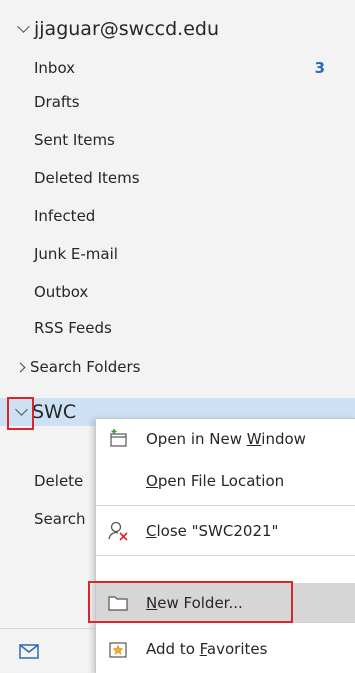  I want to click on folder-junk-email: Junk E-mail, so click(76, 254).